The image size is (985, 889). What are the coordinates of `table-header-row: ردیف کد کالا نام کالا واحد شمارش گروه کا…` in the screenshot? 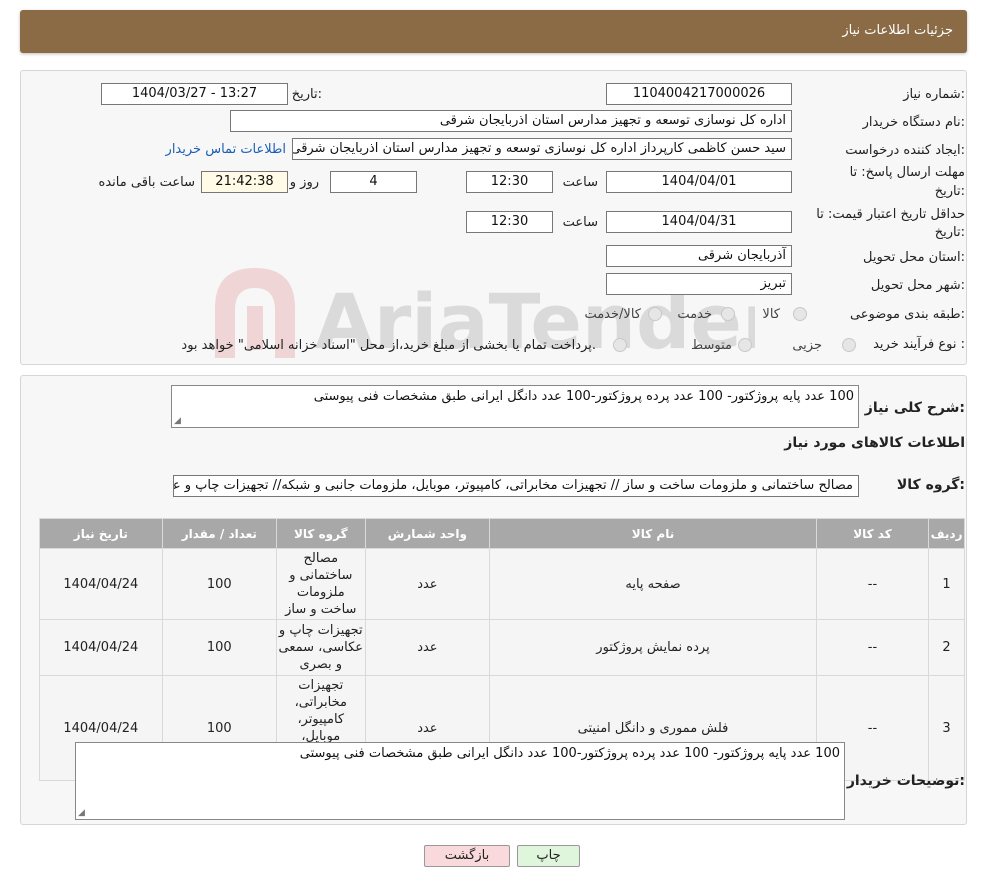 It's located at (502, 533).